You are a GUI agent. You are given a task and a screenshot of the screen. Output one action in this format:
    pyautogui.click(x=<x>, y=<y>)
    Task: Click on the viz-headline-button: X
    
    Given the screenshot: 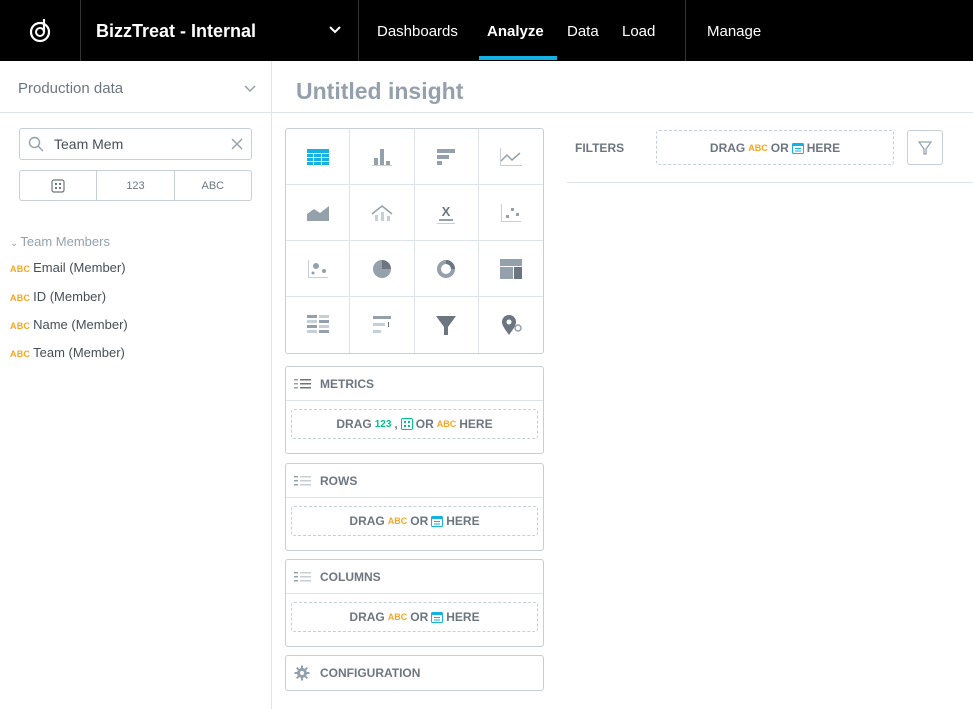 What is the action you would take?
    pyautogui.click(x=446, y=213)
    